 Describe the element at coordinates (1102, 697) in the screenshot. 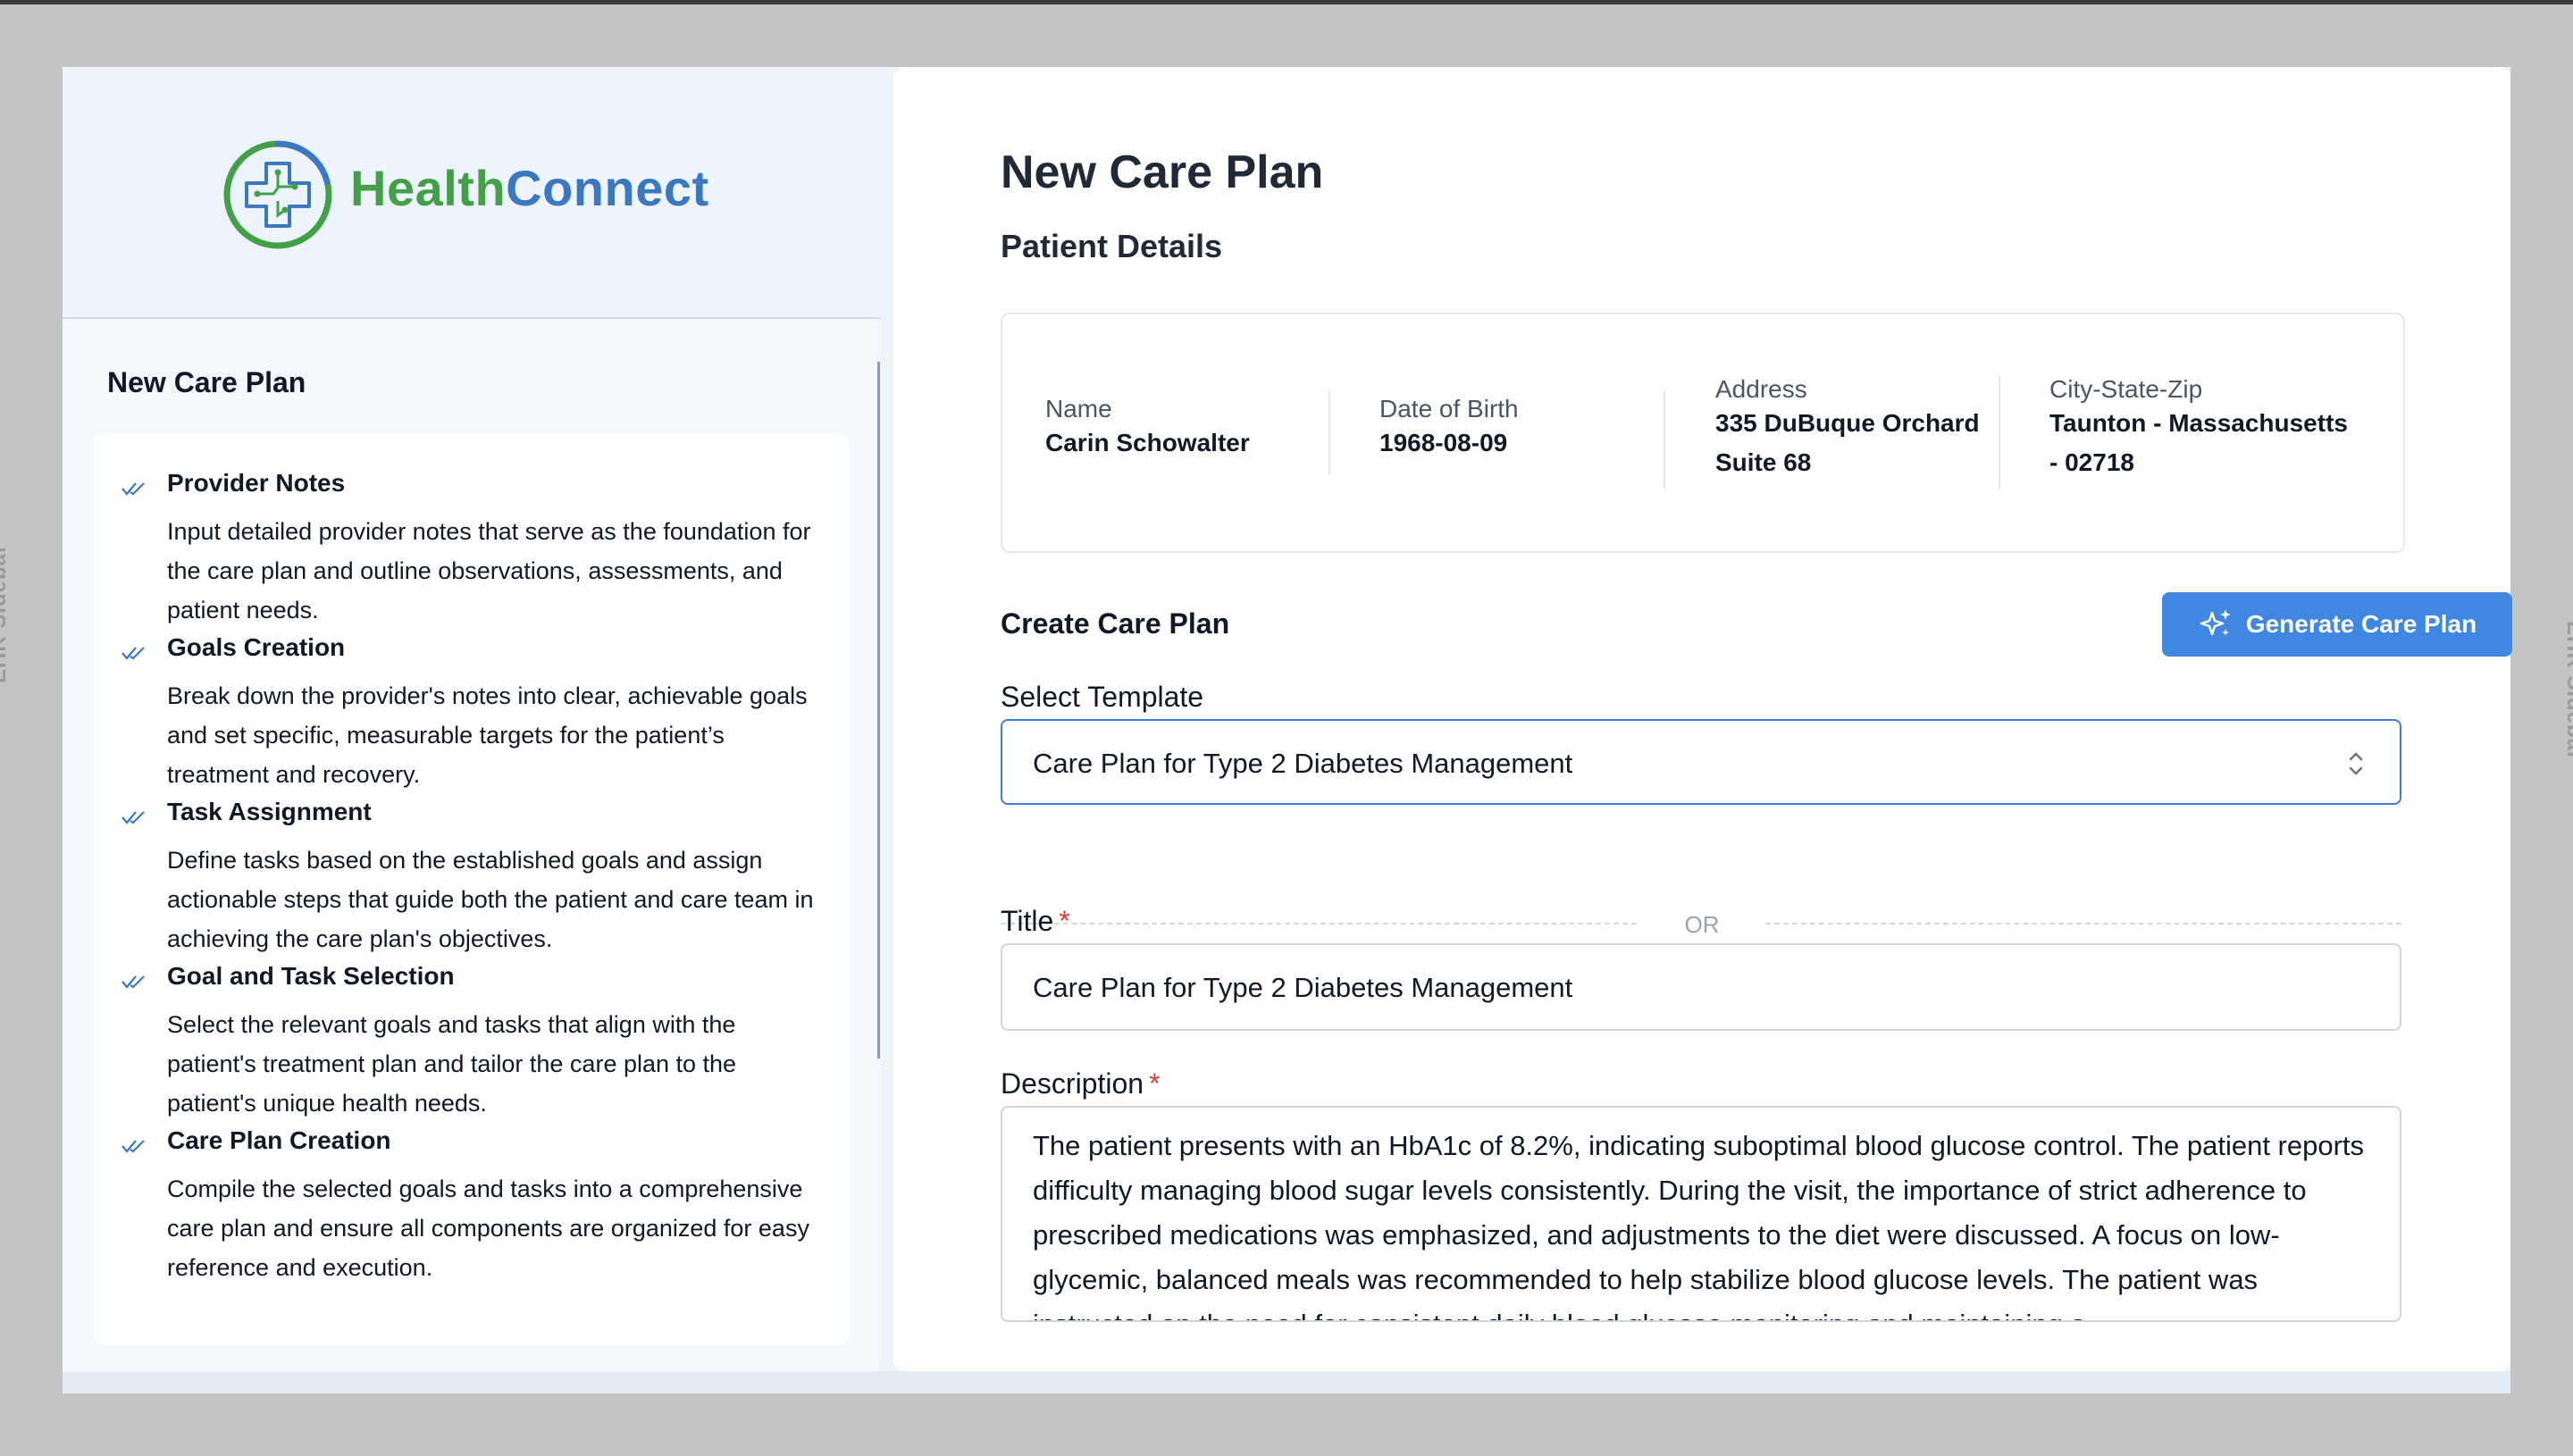

I see `select-template-label: Select Template` at that location.